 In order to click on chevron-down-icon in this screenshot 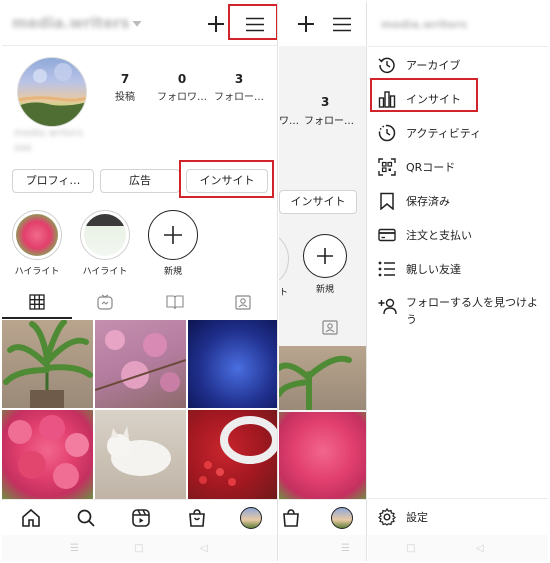, I will do `click(137, 24)`.